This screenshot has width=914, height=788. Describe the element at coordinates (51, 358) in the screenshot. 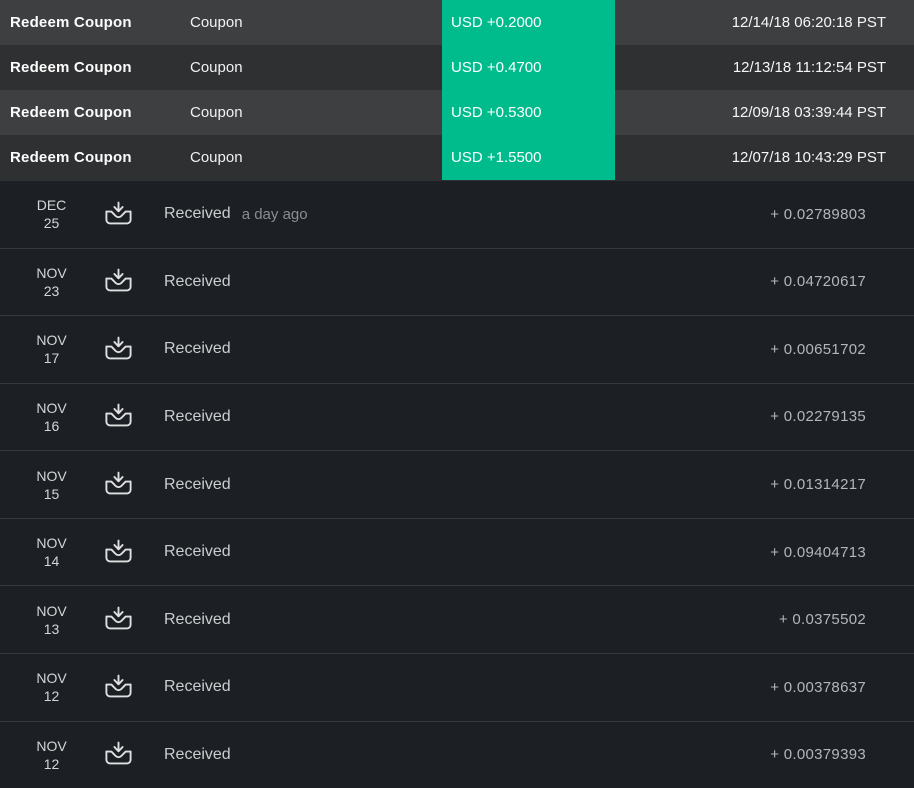

I see `transaction-day: 17` at that location.